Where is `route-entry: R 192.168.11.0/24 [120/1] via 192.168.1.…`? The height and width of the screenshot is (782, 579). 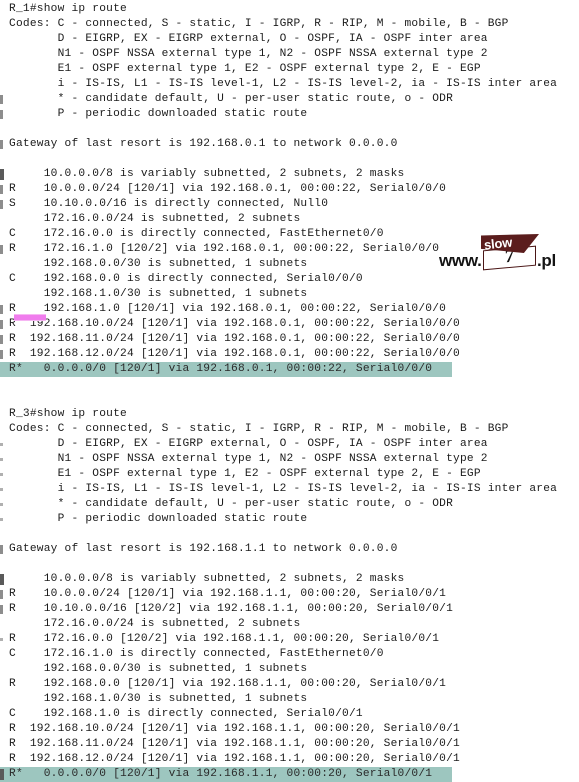 route-entry: R 192.168.11.0/24 [120/1] via 192.168.1.… is located at coordinates (234, 744).